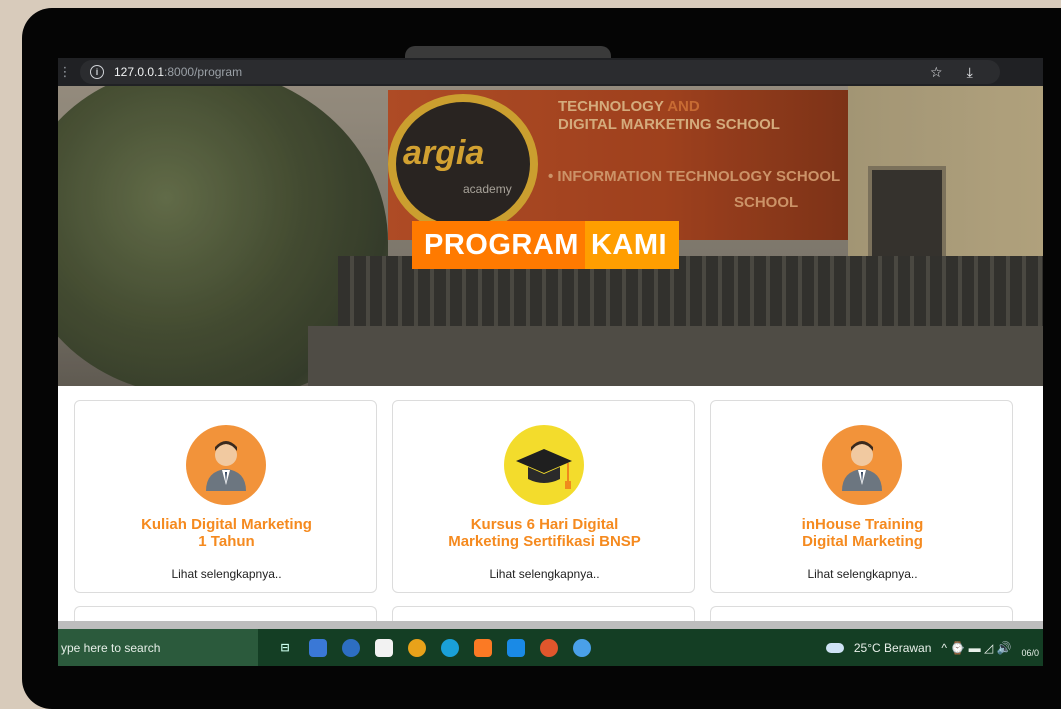 This screenshot has width=1061, height=709. I want to click on page-title: PROGRAM KAMI, so click(546, 245).